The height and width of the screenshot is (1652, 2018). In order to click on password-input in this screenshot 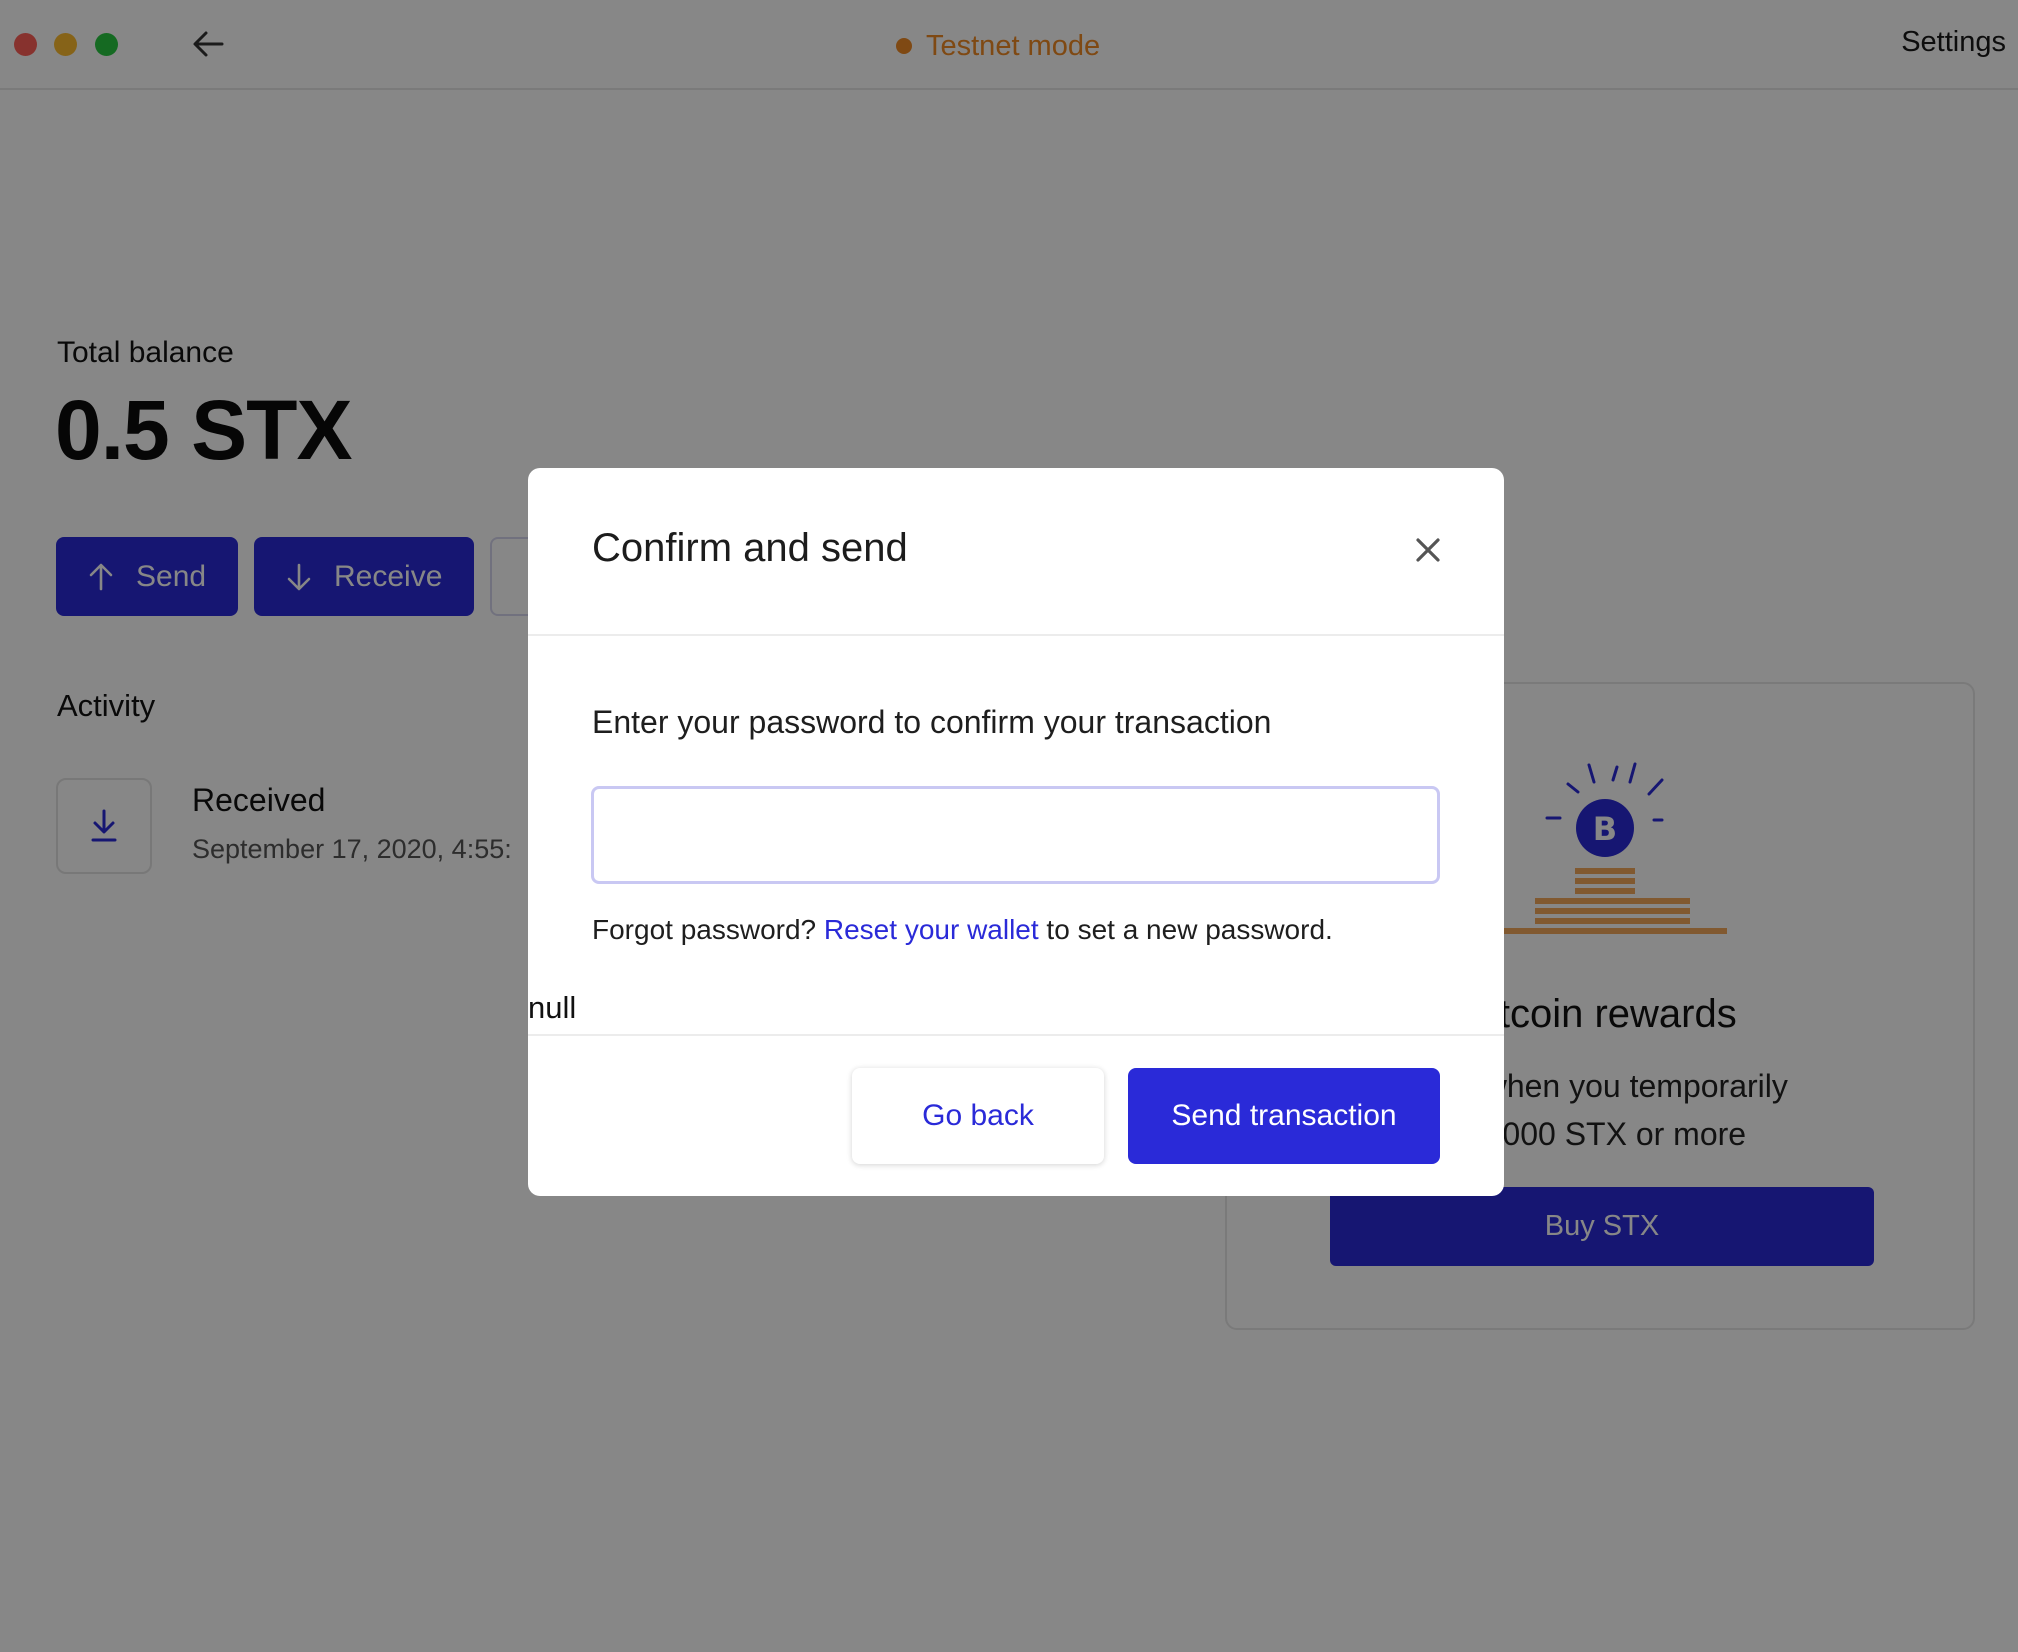, I will do `click(1015, 835)`.